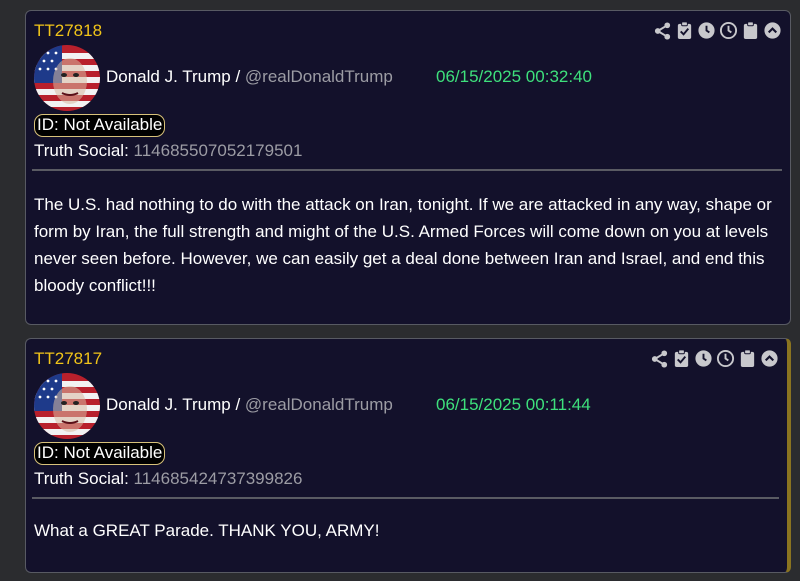 This screenshot has height=581, width=800. I want to click on post-tt-id: TT27817, so click(68, 359).